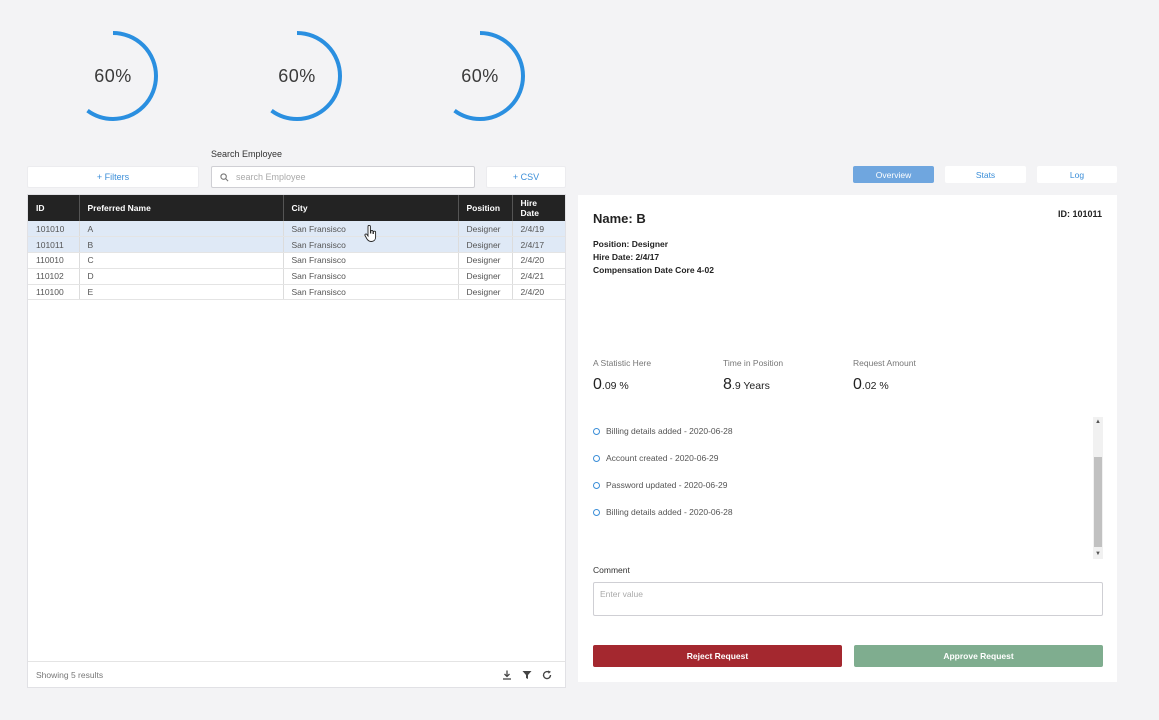  I want to click on timeline-text: Password updated - 2020-06-29, so click(667, 485).